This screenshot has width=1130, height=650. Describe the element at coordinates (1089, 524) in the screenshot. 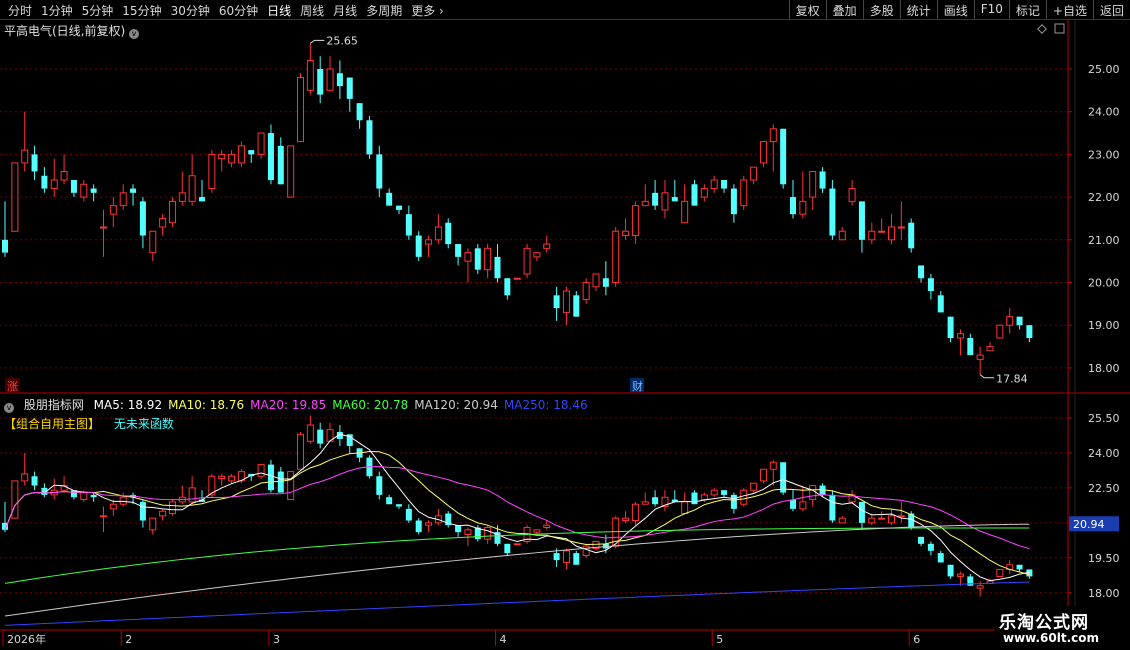

I see `price-tag: 20.94` at that location.